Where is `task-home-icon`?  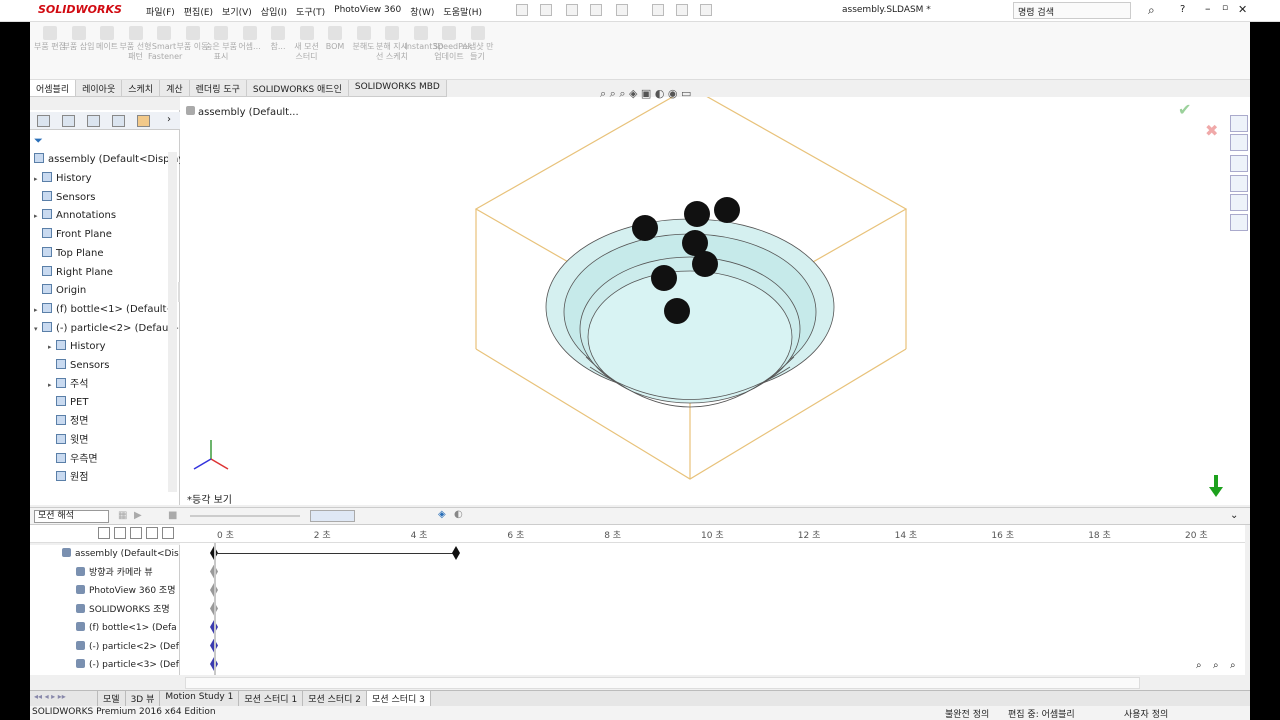 task-home-icon is located at coordinates (1239, 123).